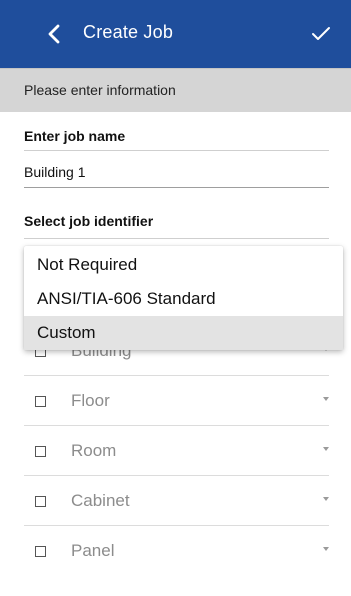 This screenshot has width=351, height=596. Describe the element at coordinates (176, 187) in the screenshot. I see `input-underline` at that location.